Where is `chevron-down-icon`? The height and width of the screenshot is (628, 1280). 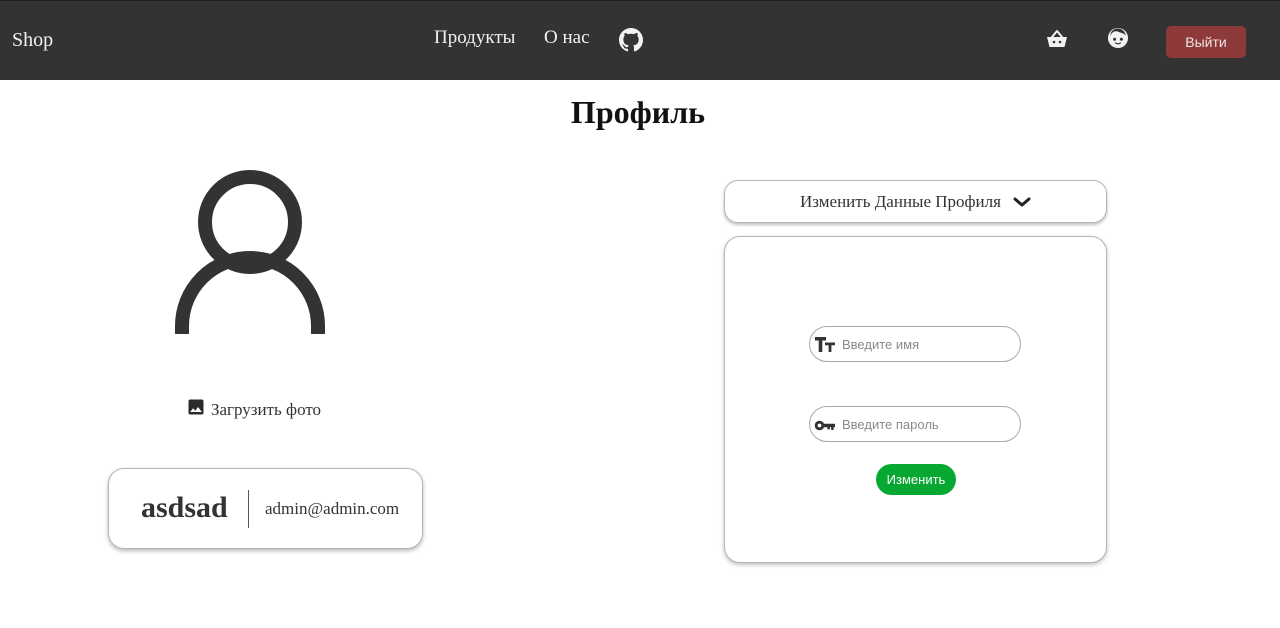
chevron-down-icon is located at coordinates (1022, 201).